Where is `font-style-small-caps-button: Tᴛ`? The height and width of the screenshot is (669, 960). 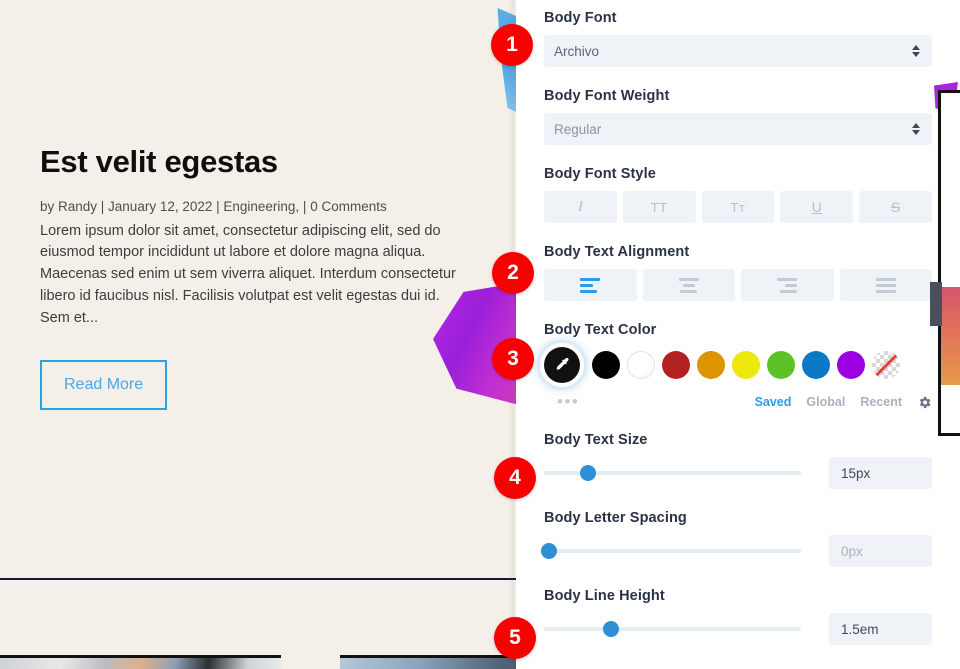 font-style-small-caps-button: Tᴛ is located at coordinates (738, 207).